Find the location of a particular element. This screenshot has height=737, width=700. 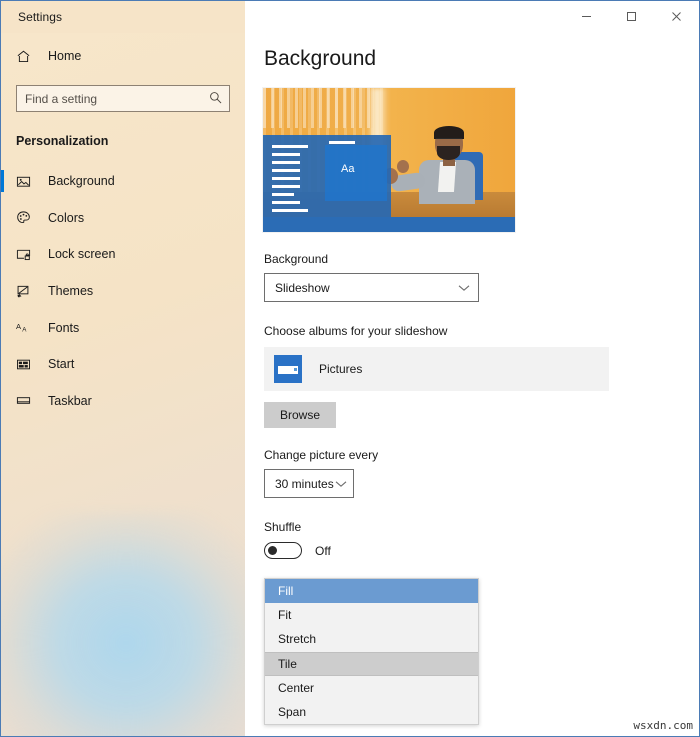

sidebar-item-themes: Themes is located at coordinates (123, 291).